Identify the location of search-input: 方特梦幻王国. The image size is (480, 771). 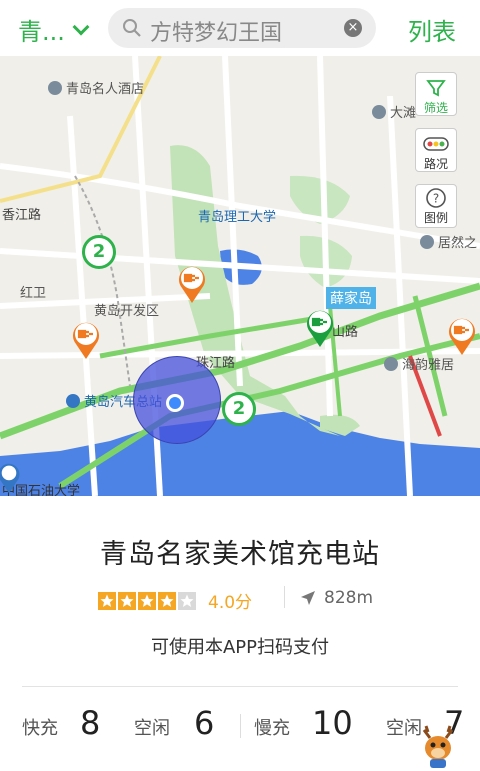
(216, 31).